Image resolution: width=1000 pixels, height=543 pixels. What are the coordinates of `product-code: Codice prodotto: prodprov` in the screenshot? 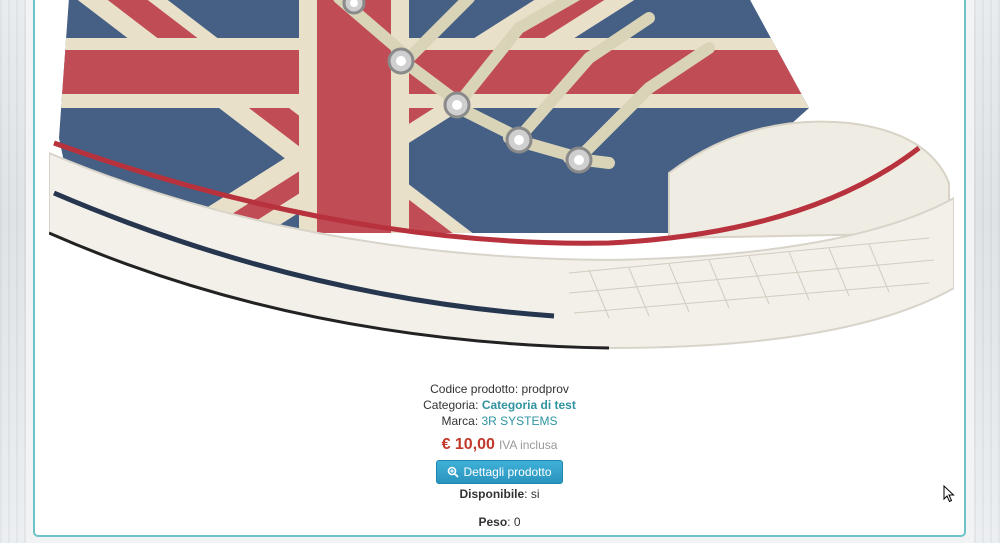 It's located at (499, 389).